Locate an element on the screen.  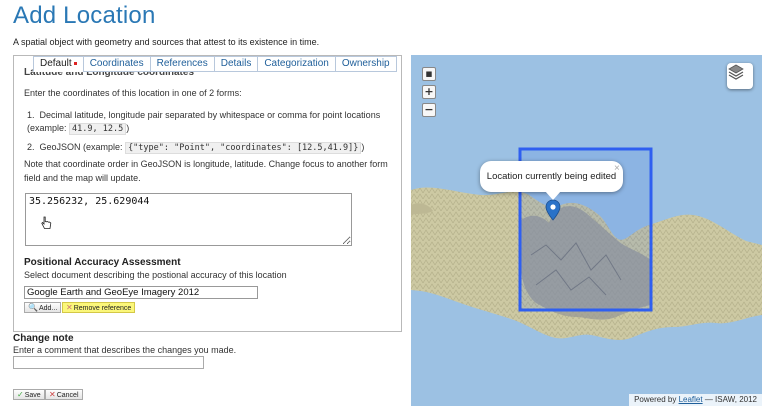
attribution-suffix: — ISAW, 2012 is located at coordinates (730, 399).